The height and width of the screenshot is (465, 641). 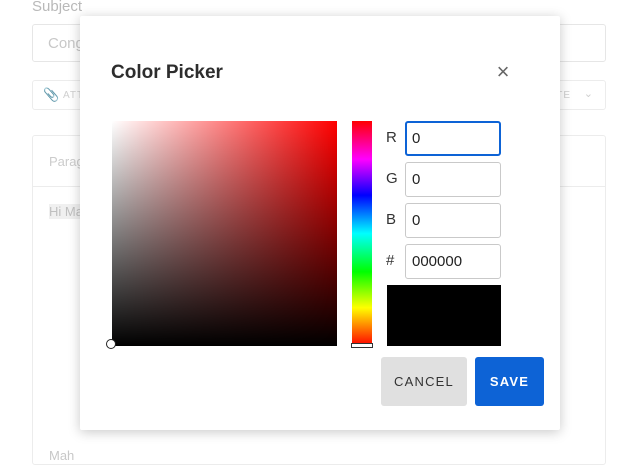 What do you see at coordinates (453, 220) in the screenshot?
I see `blue-input` at bounding box center [453, 220].